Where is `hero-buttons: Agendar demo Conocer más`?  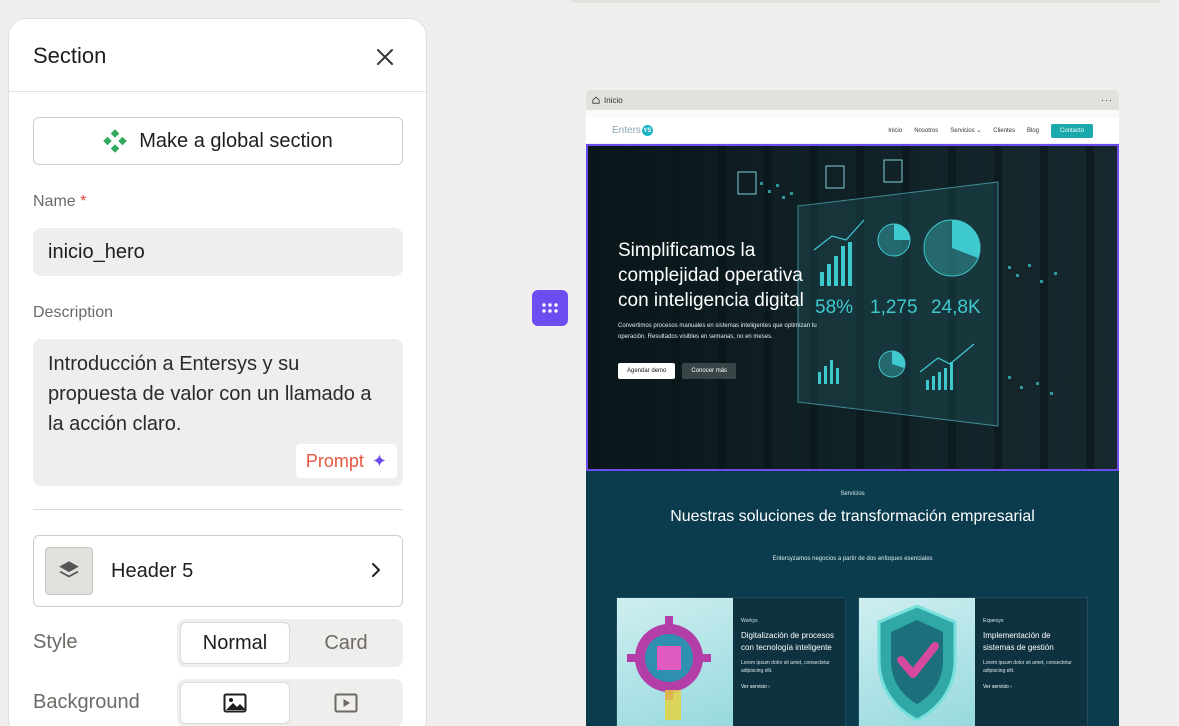
hero-buttons: Agendar demo Conocer más is located at coordinates (677, 371).